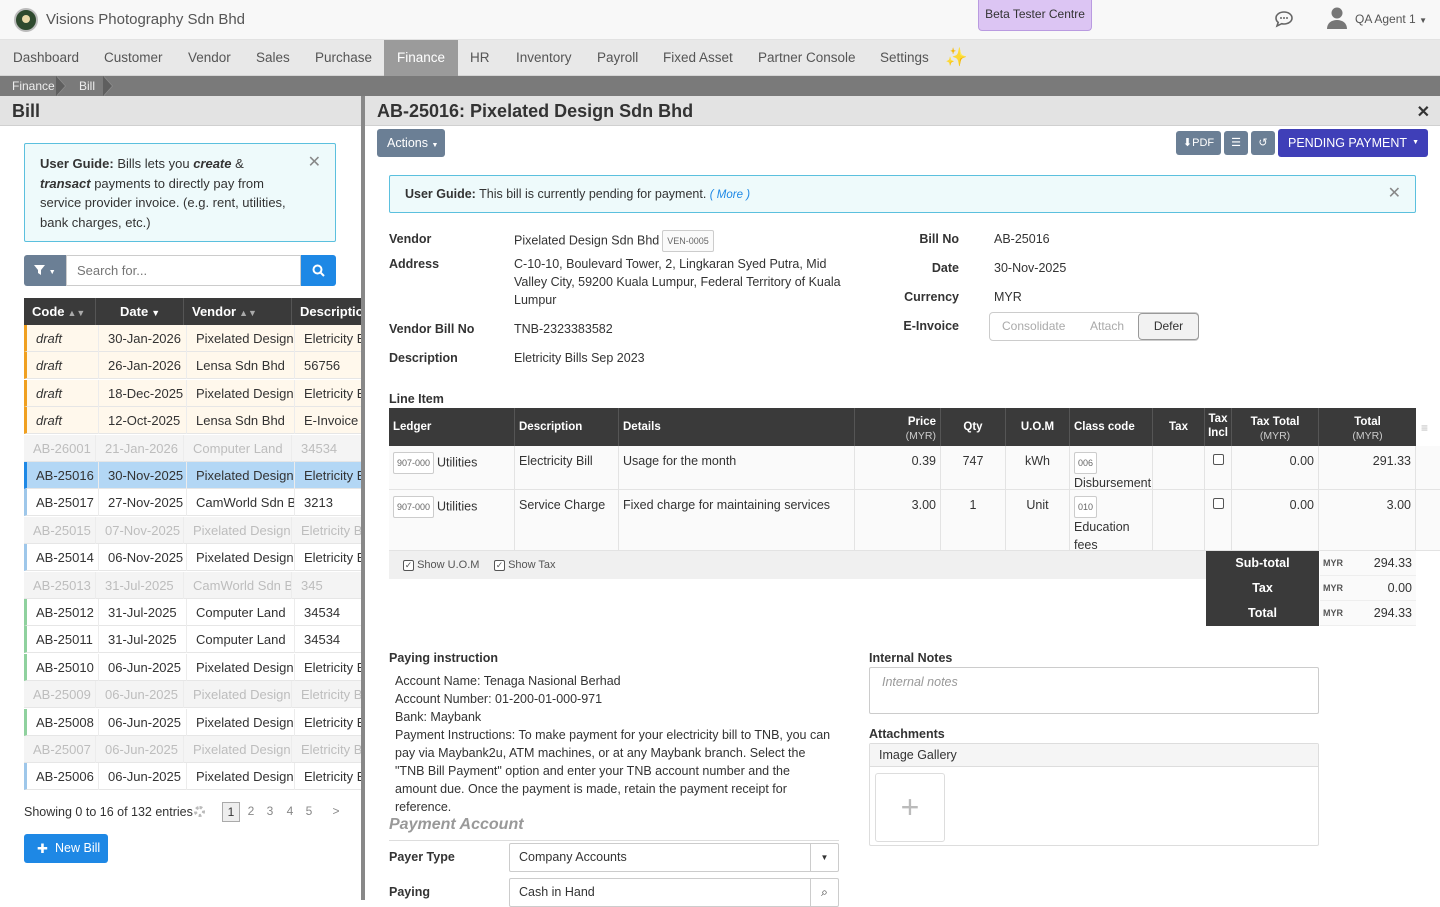  I want to click on cell-code: AB-25012, so click(63, 612).